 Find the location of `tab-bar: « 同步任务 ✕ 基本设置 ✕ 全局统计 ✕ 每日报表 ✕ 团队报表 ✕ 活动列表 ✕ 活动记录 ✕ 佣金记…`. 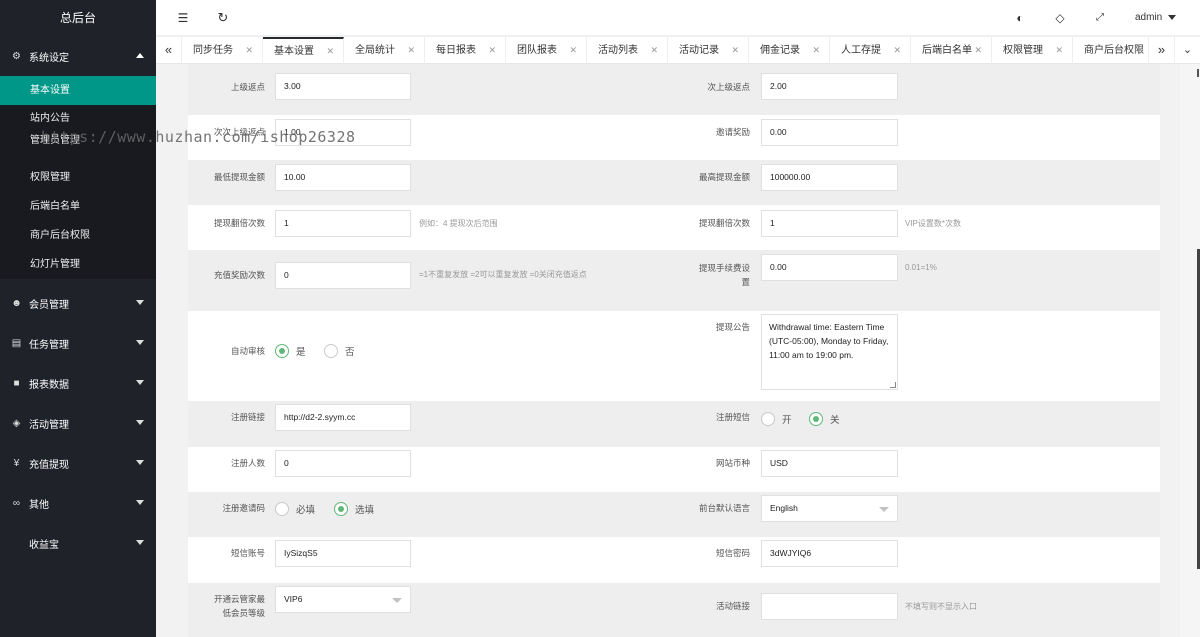

tab-bar: « 同步任务 ✕ 基本设置 ✕ 全局统计 ✕ 每日报表 ✕ 团队报表 ✕ 活动列表 ✕ 活动记录 ✕ 佣金记… is located at coordinates (678, 50).